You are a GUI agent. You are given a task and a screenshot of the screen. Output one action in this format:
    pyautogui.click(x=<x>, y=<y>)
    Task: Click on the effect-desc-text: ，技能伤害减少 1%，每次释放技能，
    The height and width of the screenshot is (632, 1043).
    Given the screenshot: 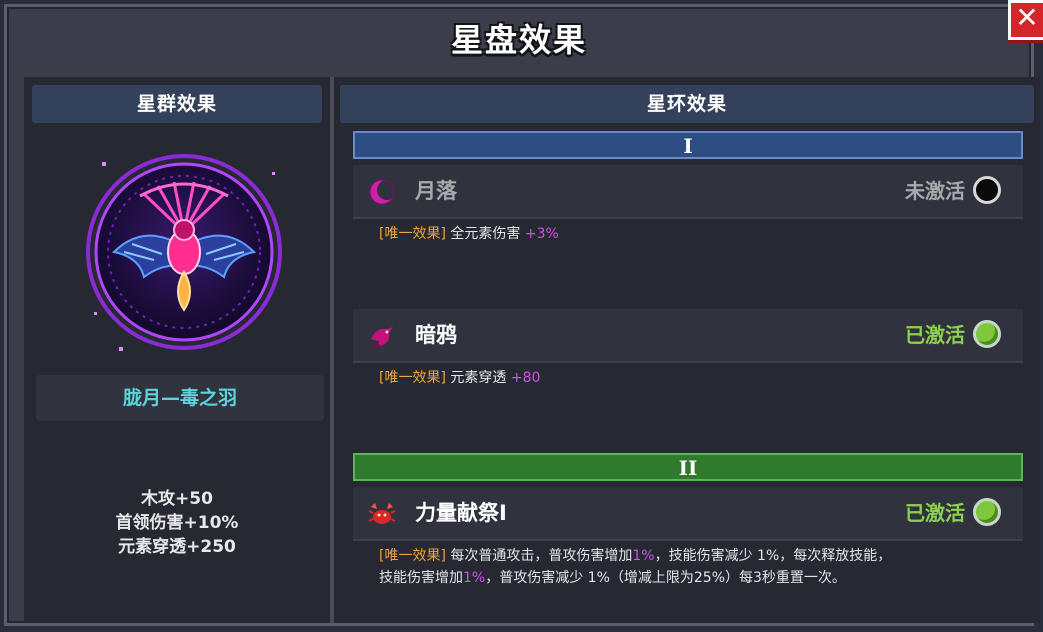 What is the action you would take?
    pyautogui.click(x=773, y=556)
    